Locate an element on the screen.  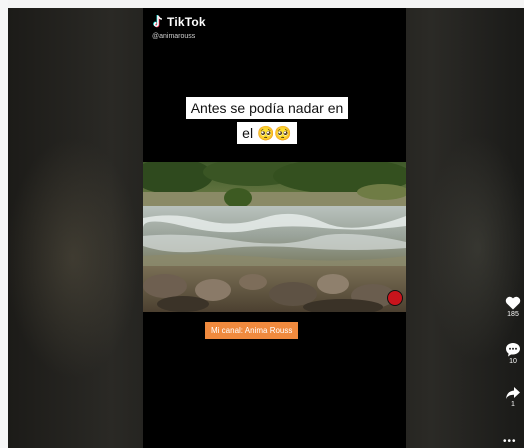
like-count: 185 is located at coordinates (513, 314).